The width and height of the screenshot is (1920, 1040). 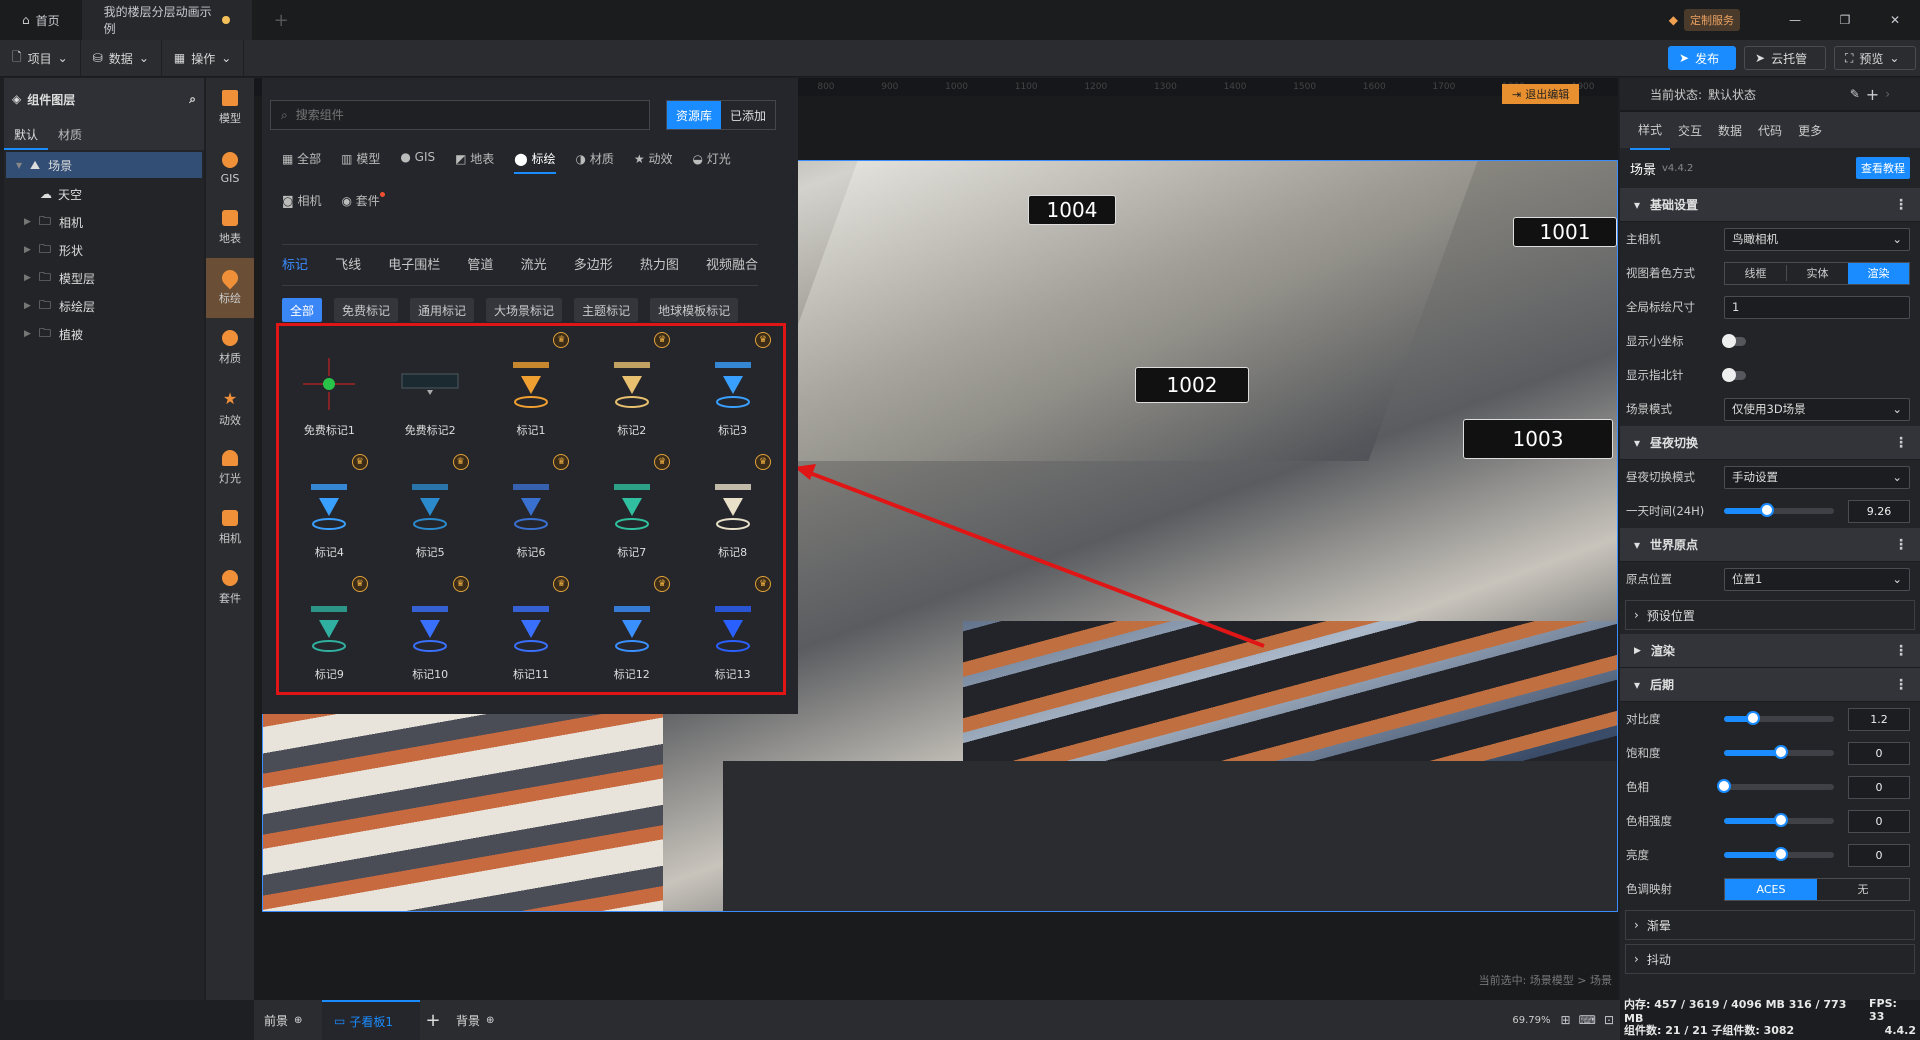 I want to click on filter-free: 免费标记, so click(x=366, y=310).